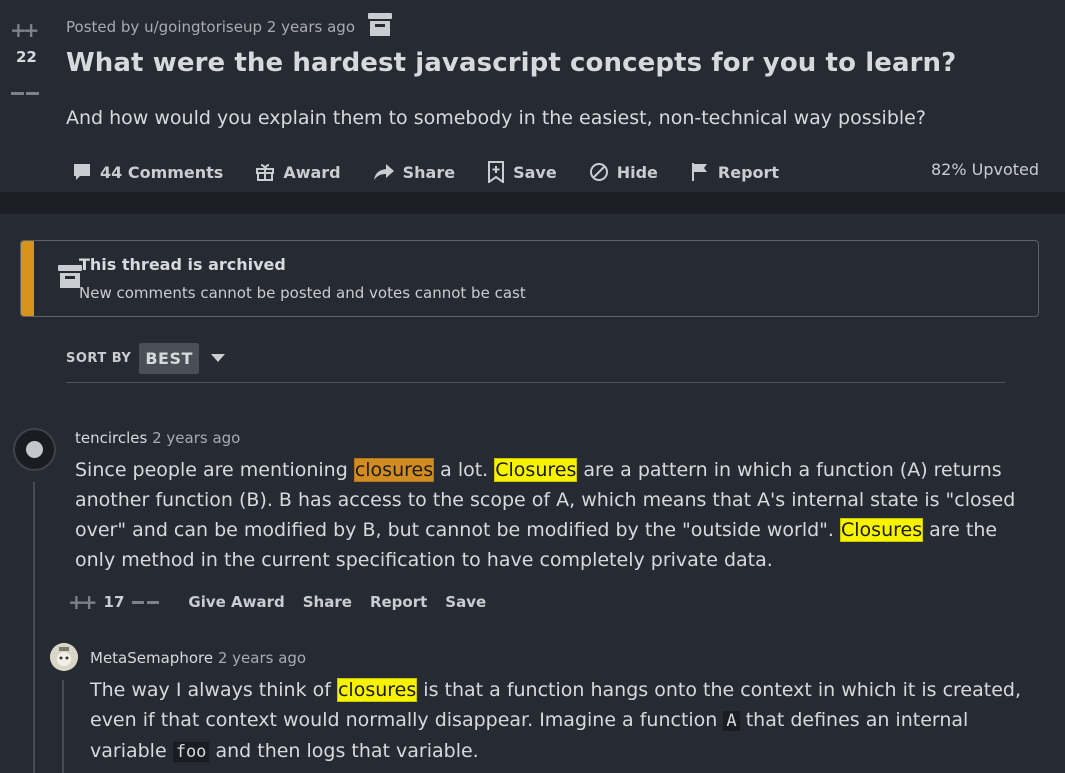 The image size is (1065, 773). I want to click on hide-icon, so click(598, 172).